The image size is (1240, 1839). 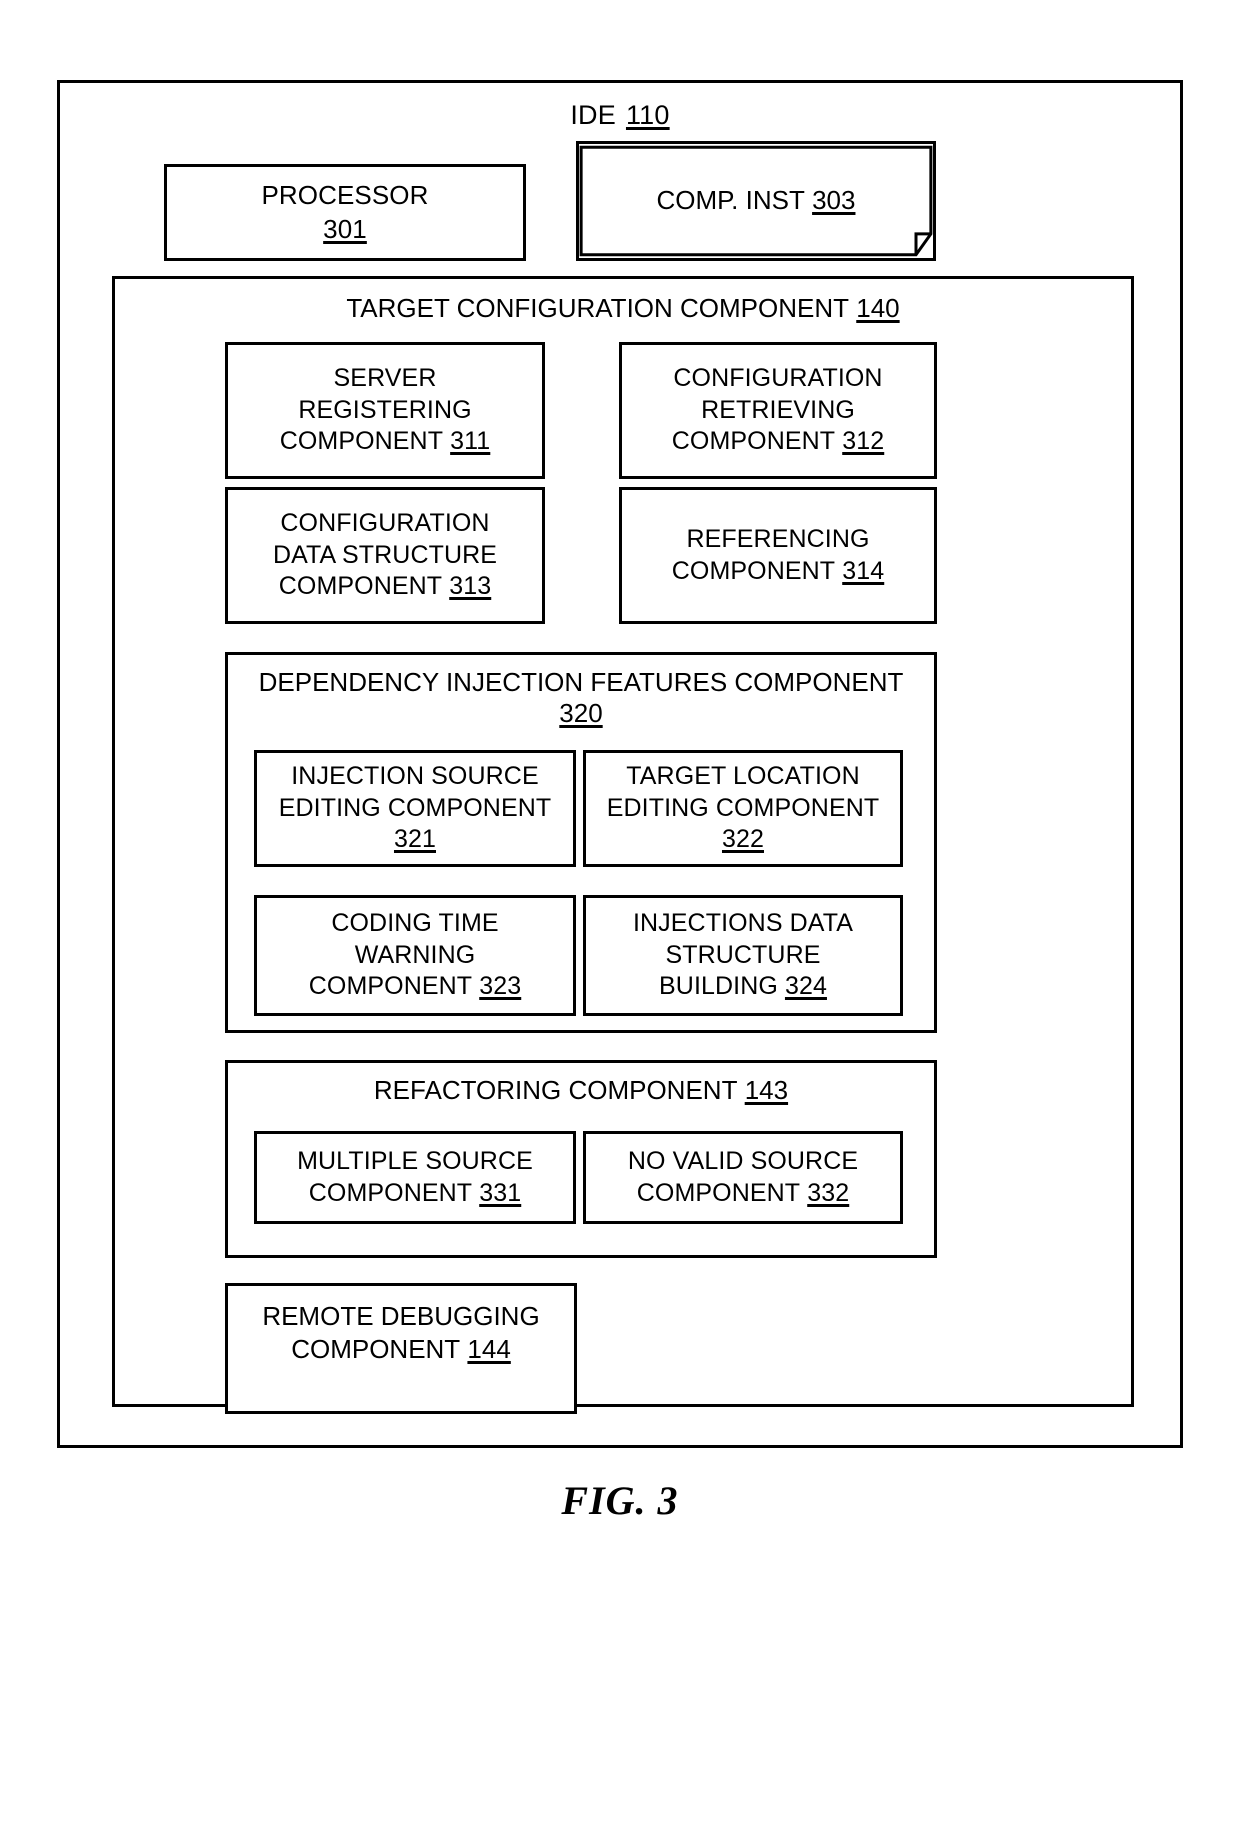 I want to click on referencing-component-line2-text: COMPONENT, so click(x=753, y=570).